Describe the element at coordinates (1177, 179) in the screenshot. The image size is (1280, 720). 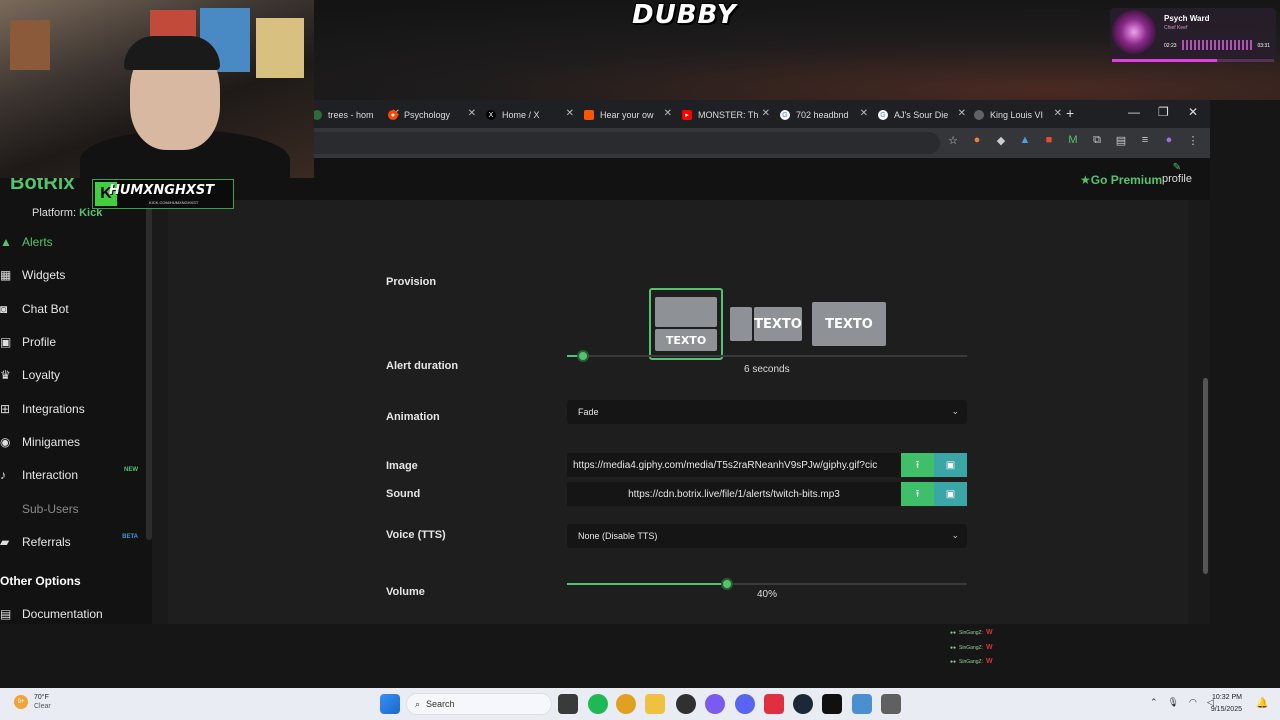
I see `profile-label: profile` at that location.